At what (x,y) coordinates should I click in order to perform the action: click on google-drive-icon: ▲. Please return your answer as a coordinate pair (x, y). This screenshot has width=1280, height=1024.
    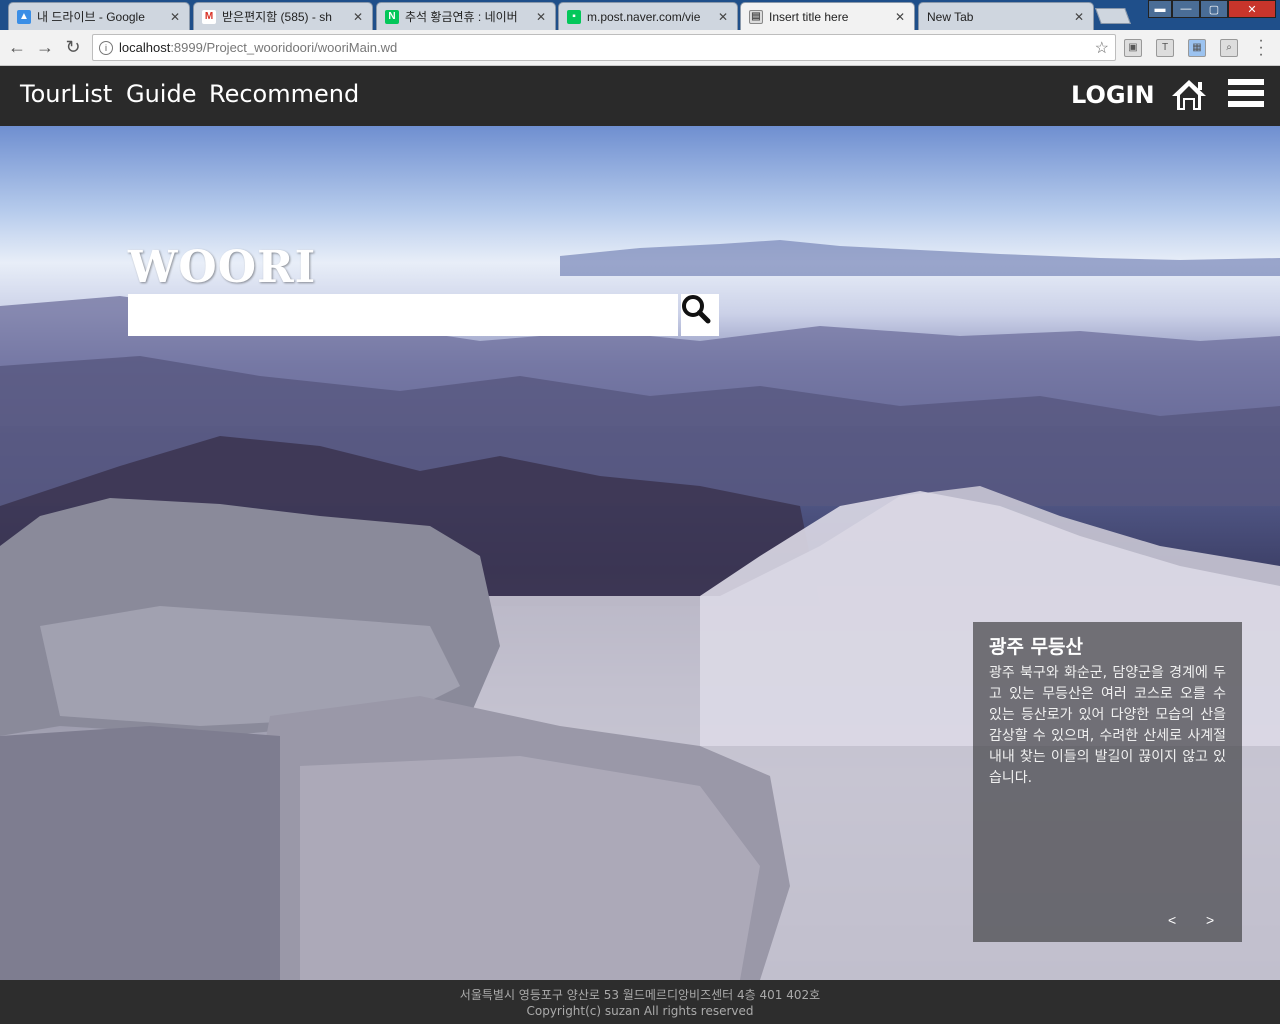
    Looking at the image, I should click on (24, 16).